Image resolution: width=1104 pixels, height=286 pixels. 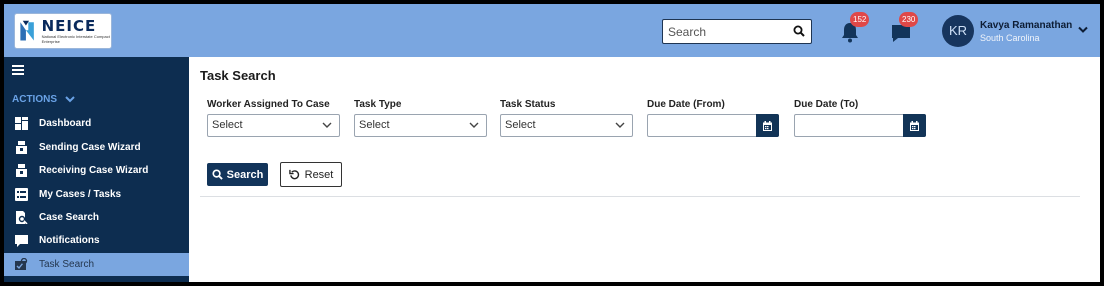 What do you see at coordinates (21, 170) in the screenshot?
I see `receiving-case-icon` at bounding box center [21, 170].